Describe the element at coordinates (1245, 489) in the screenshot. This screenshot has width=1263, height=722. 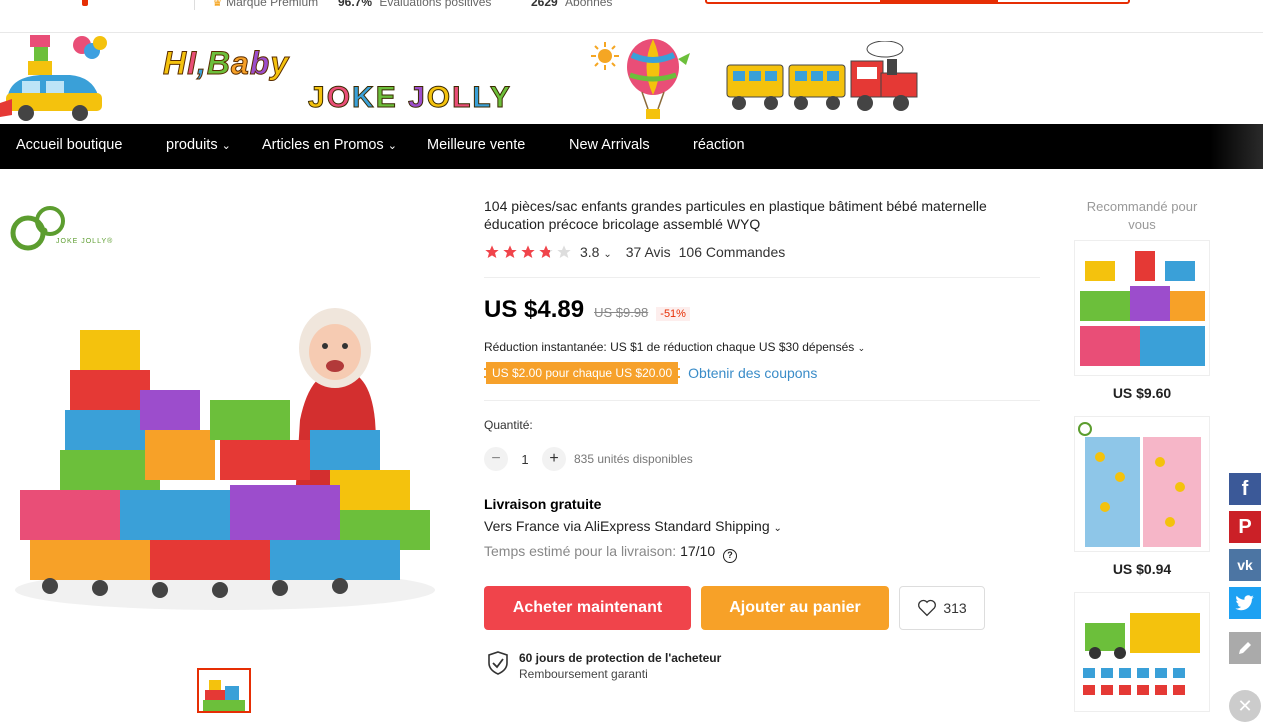
I see `facebook-icon: f` at that location.